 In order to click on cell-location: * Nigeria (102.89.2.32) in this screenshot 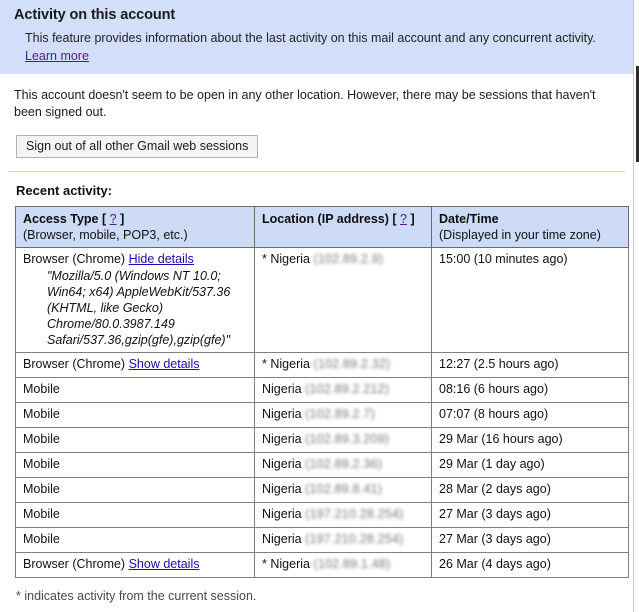, I will do `click(343, 365)`.